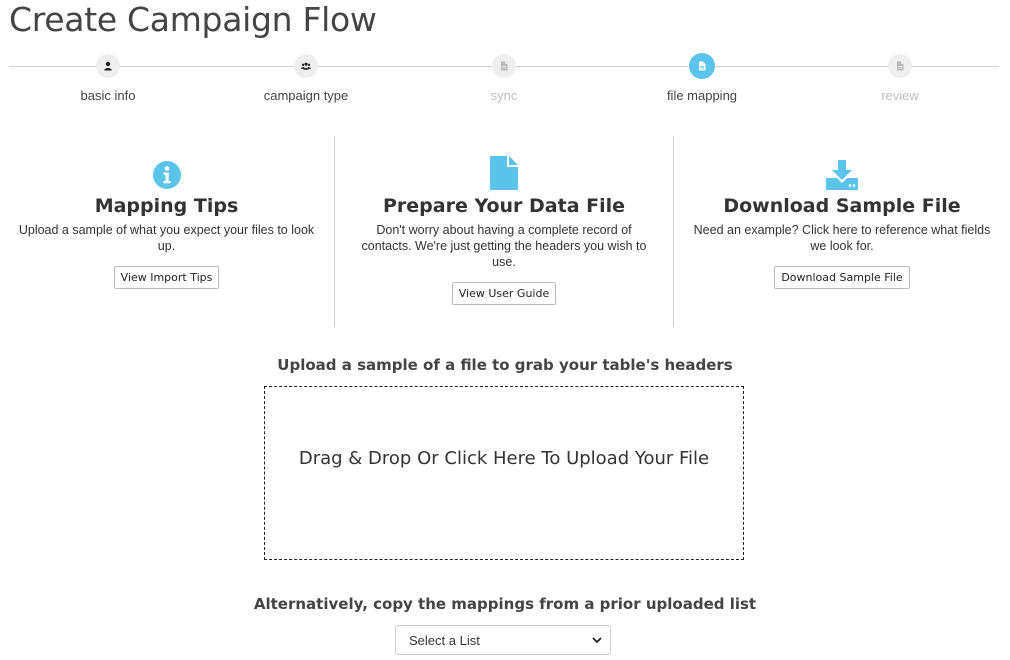 The image size is (1010, 660). Describe the element at coordinates (306, 66) in the screenshot. I see `users-icon` at that location.